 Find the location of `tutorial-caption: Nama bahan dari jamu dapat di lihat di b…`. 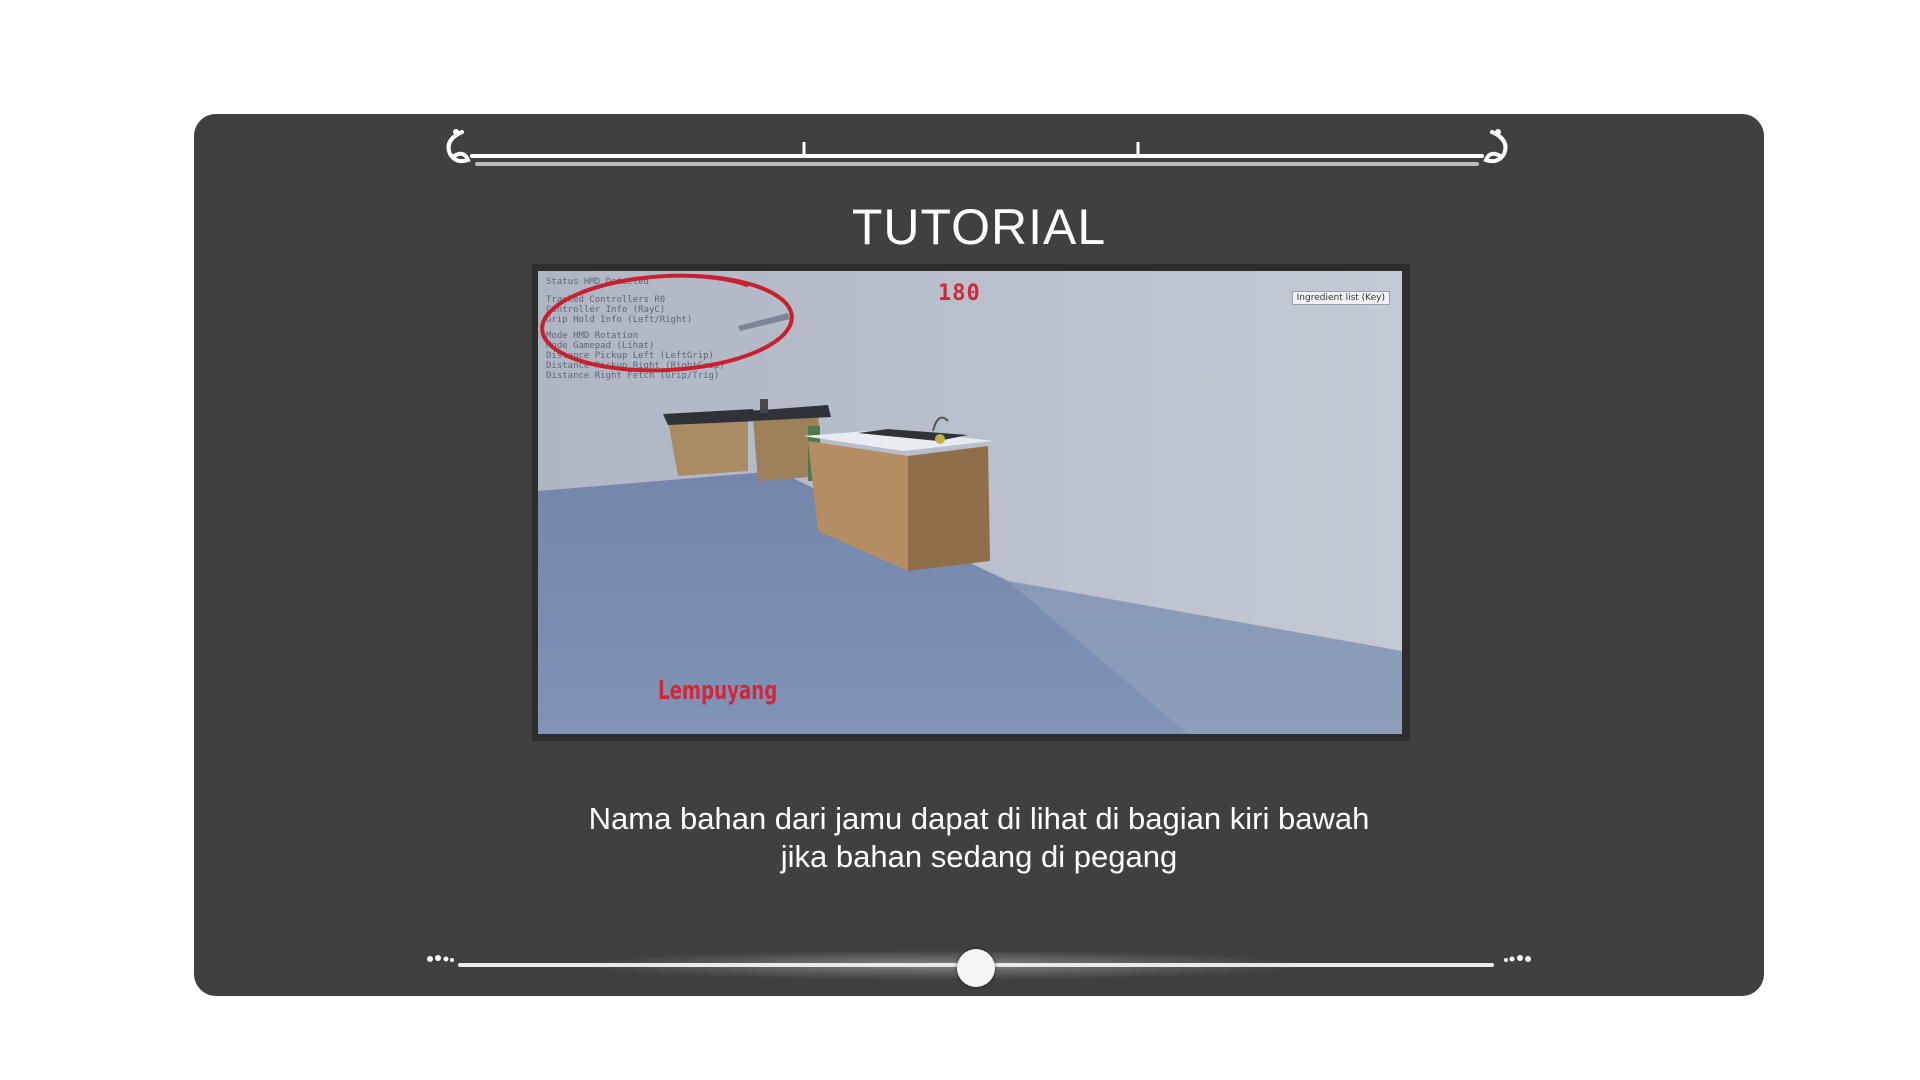

tutorial-caption: Nama bahan dari jamu dapat di lihat di b… is located at coordinates (979, 838).